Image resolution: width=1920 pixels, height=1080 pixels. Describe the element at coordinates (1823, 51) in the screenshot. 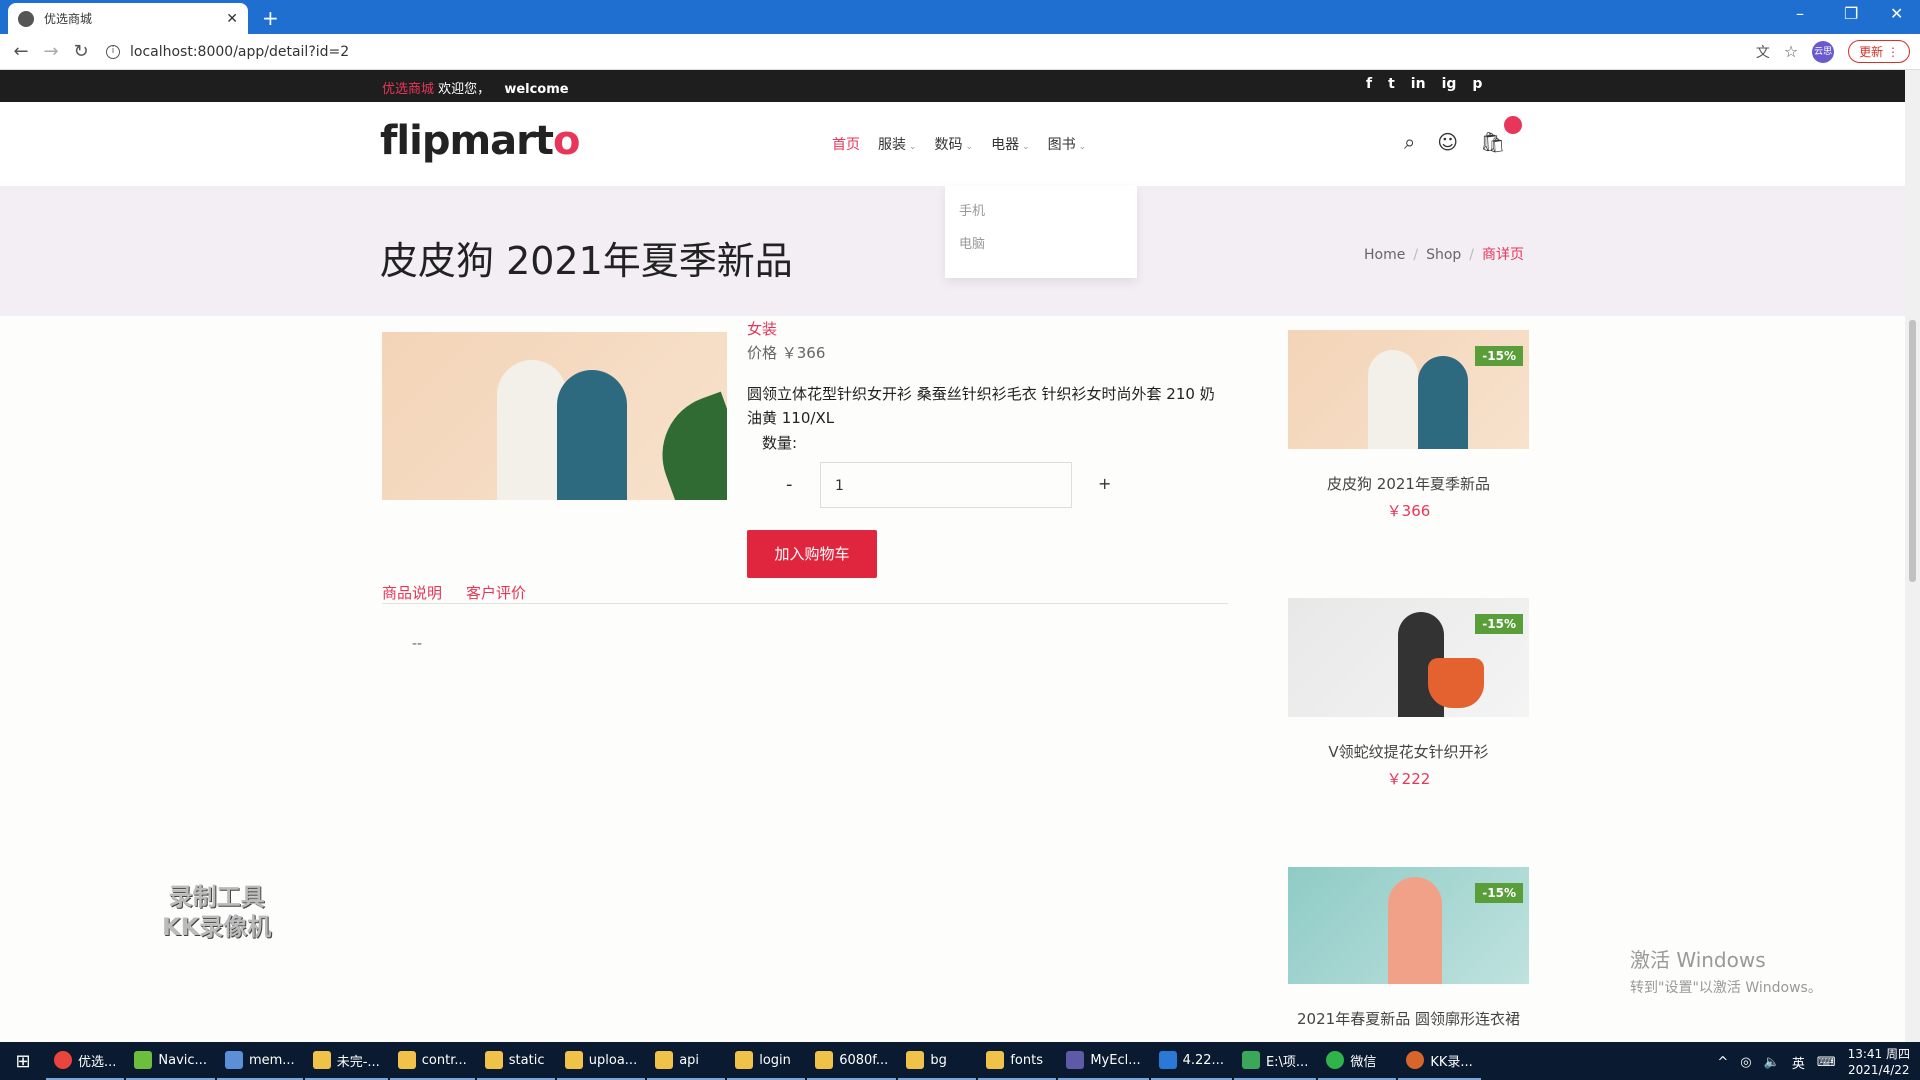

I see `profile-avatar: 云思` at that location.